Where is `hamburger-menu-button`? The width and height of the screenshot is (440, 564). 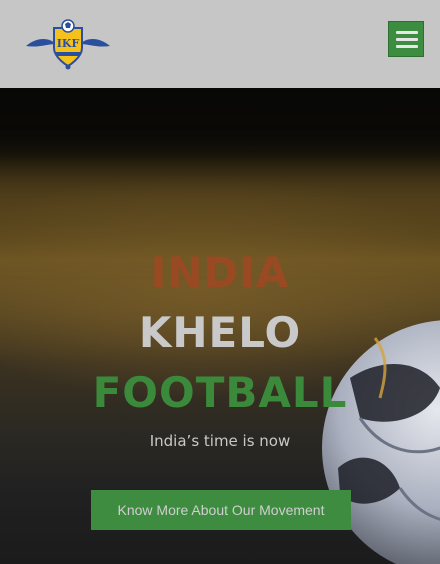 hamburger-menu-button is located at coordinates (406, 39).